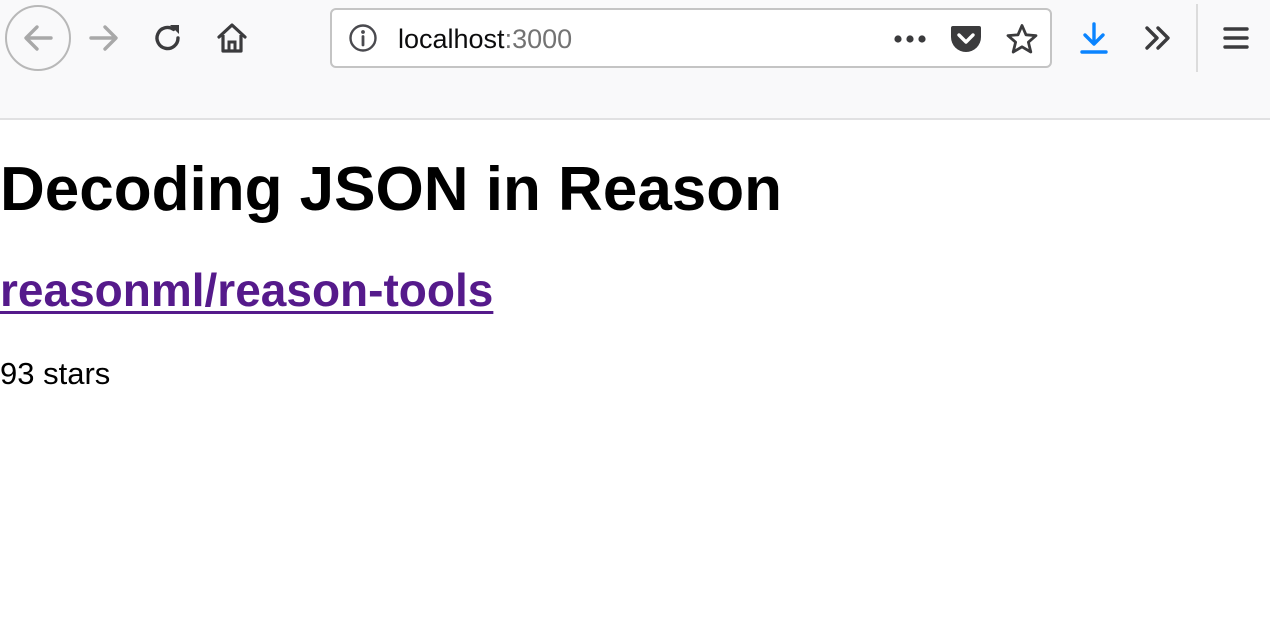 This screenshot has height=640, width=1270. What do you see at coordinates (363, 38) in the screenshot?
I see `info-icon` at bounding box center [363, 38].